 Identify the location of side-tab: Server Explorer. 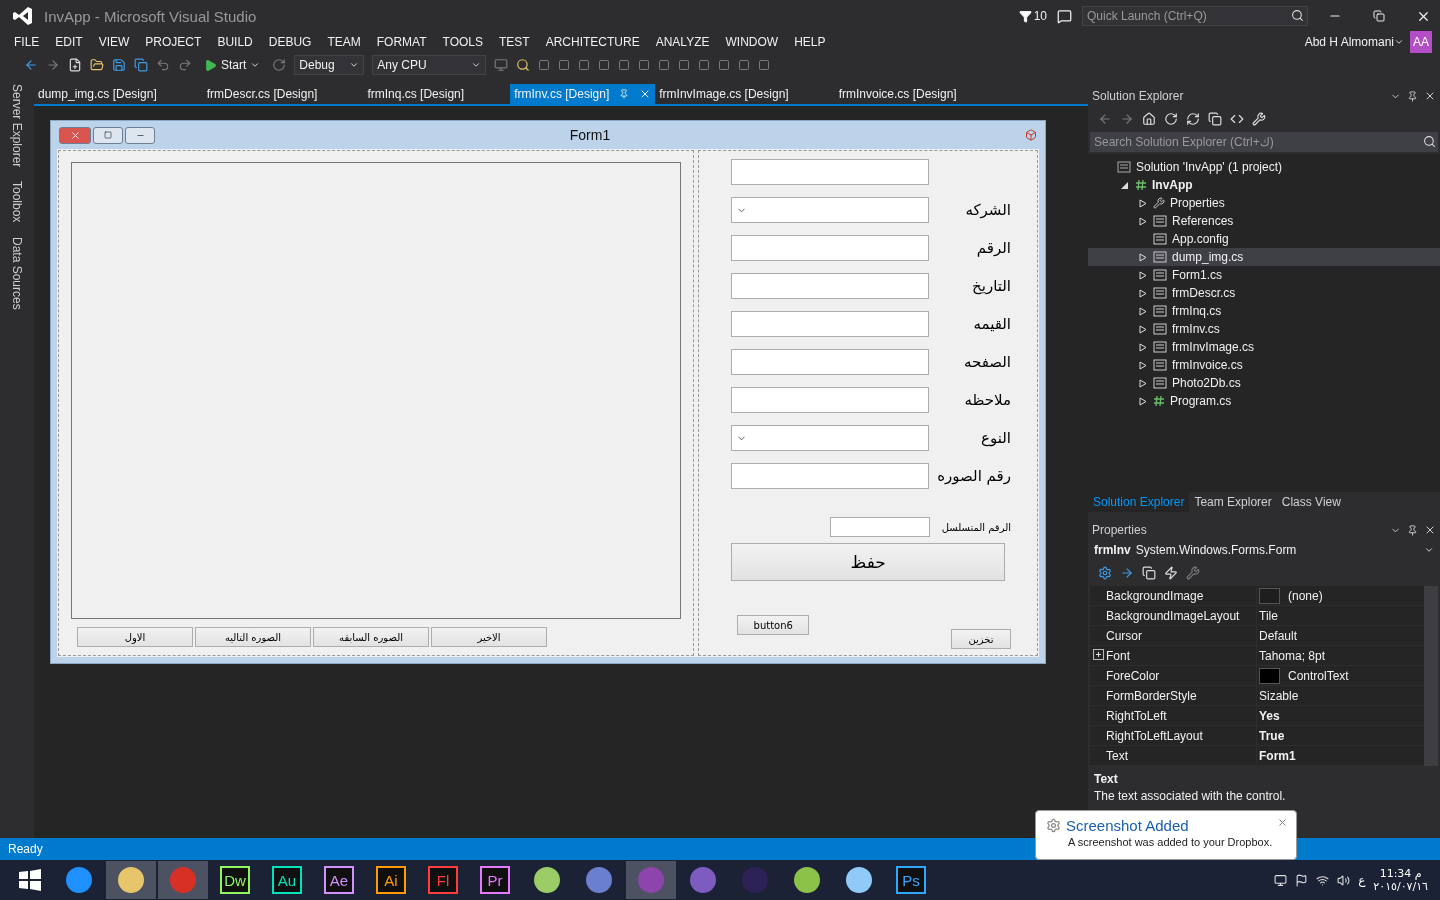
(17, 126).